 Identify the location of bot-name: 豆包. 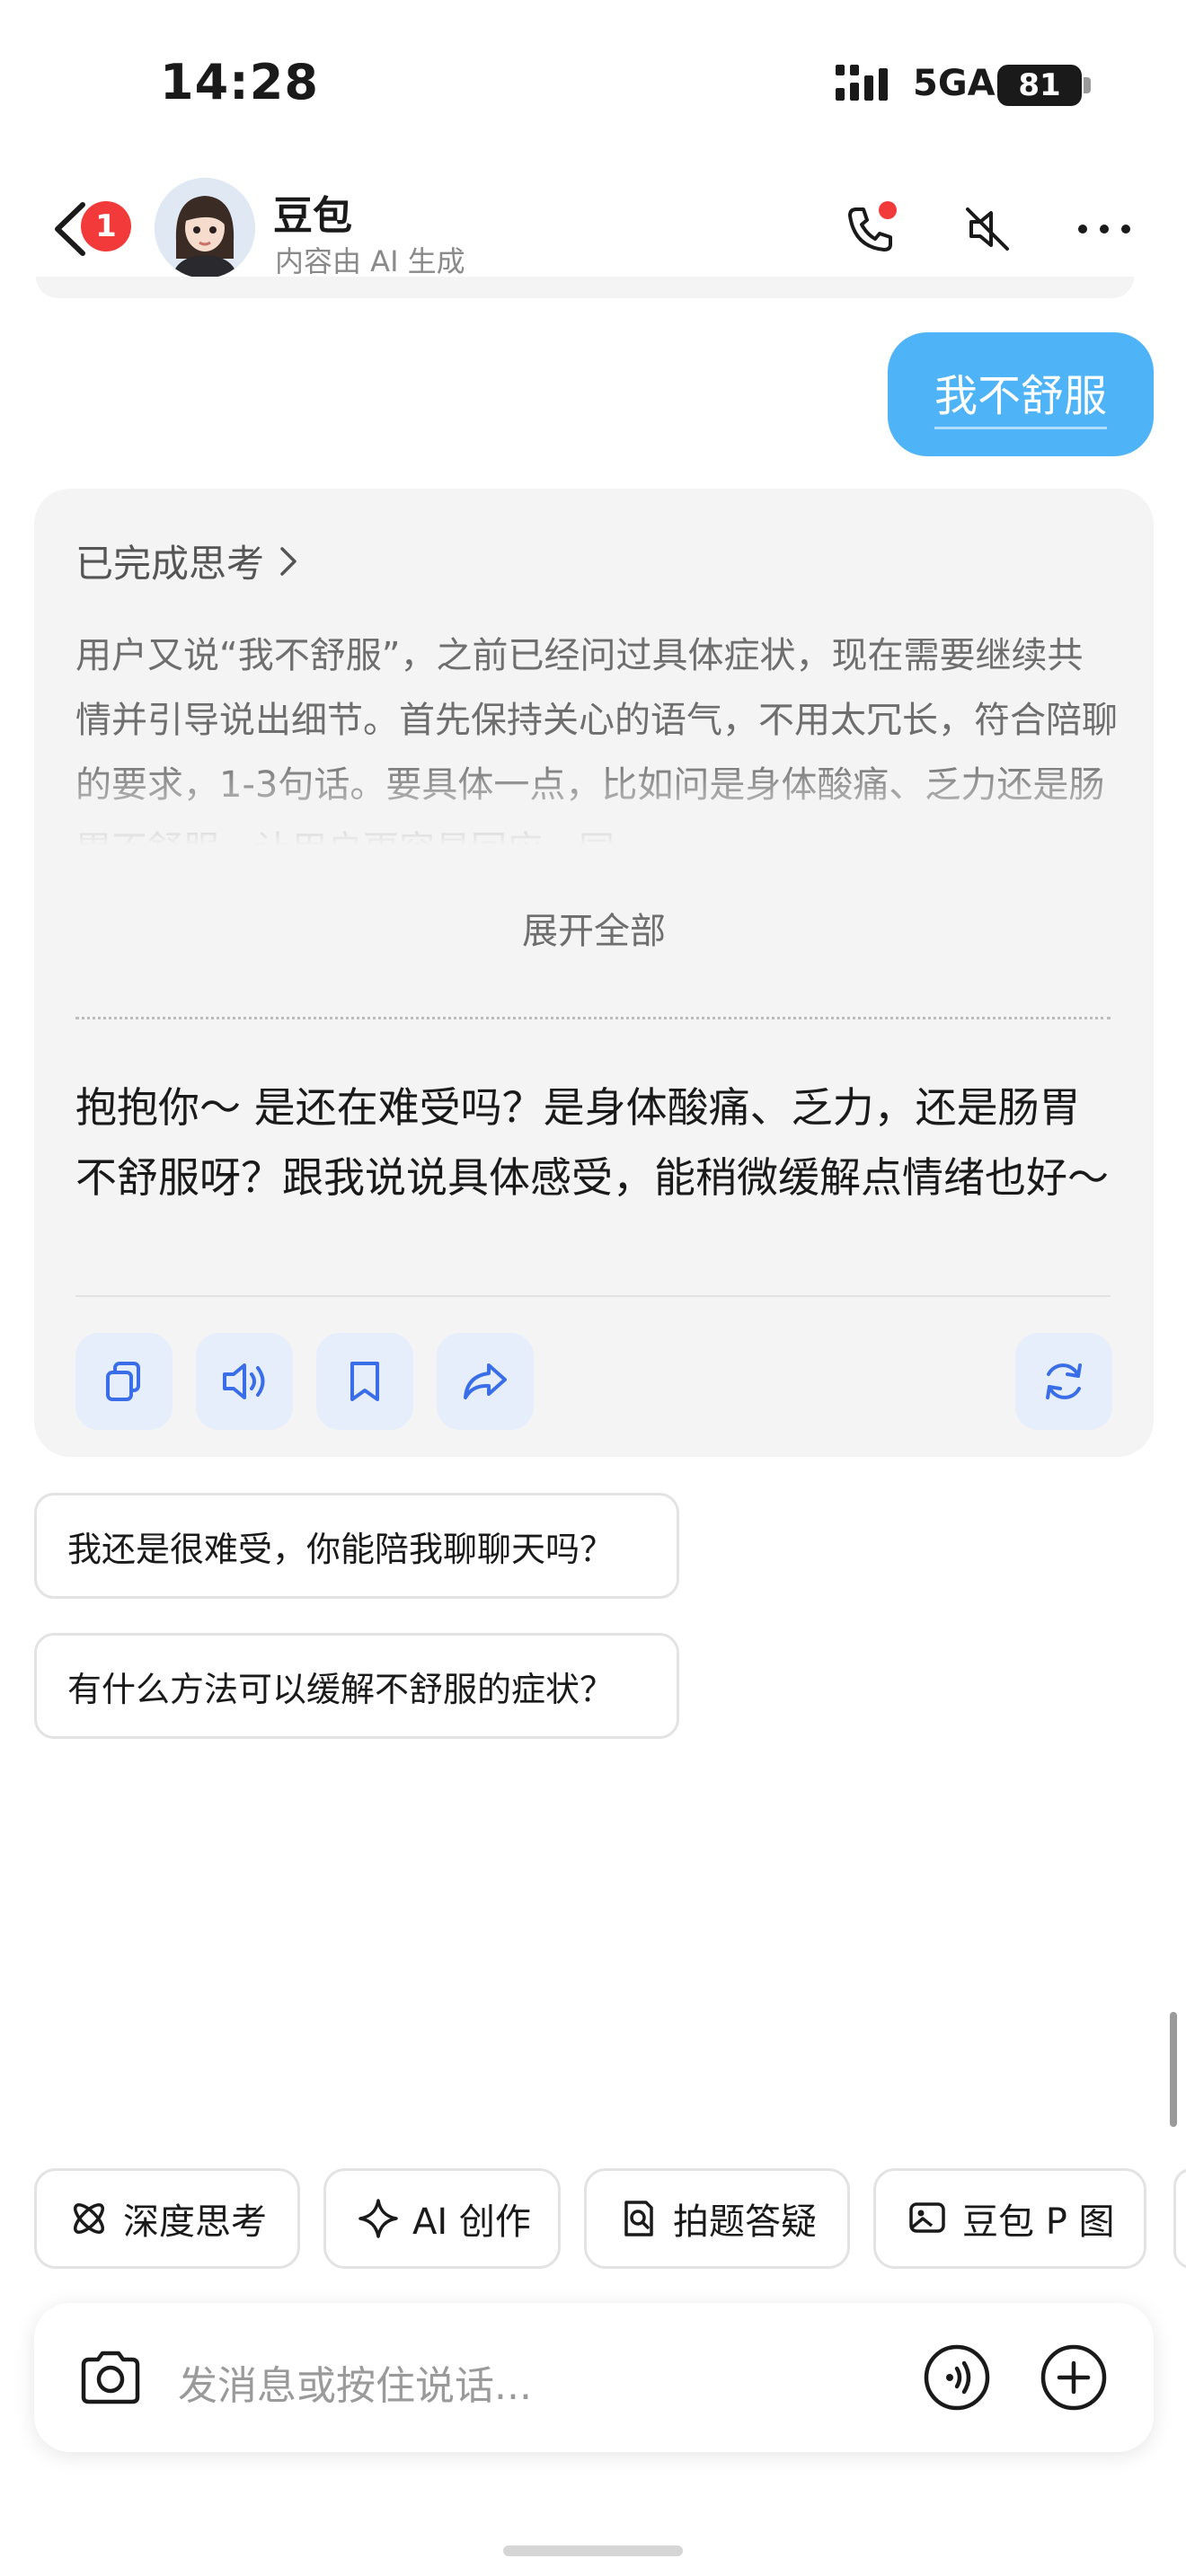
(312, 216).